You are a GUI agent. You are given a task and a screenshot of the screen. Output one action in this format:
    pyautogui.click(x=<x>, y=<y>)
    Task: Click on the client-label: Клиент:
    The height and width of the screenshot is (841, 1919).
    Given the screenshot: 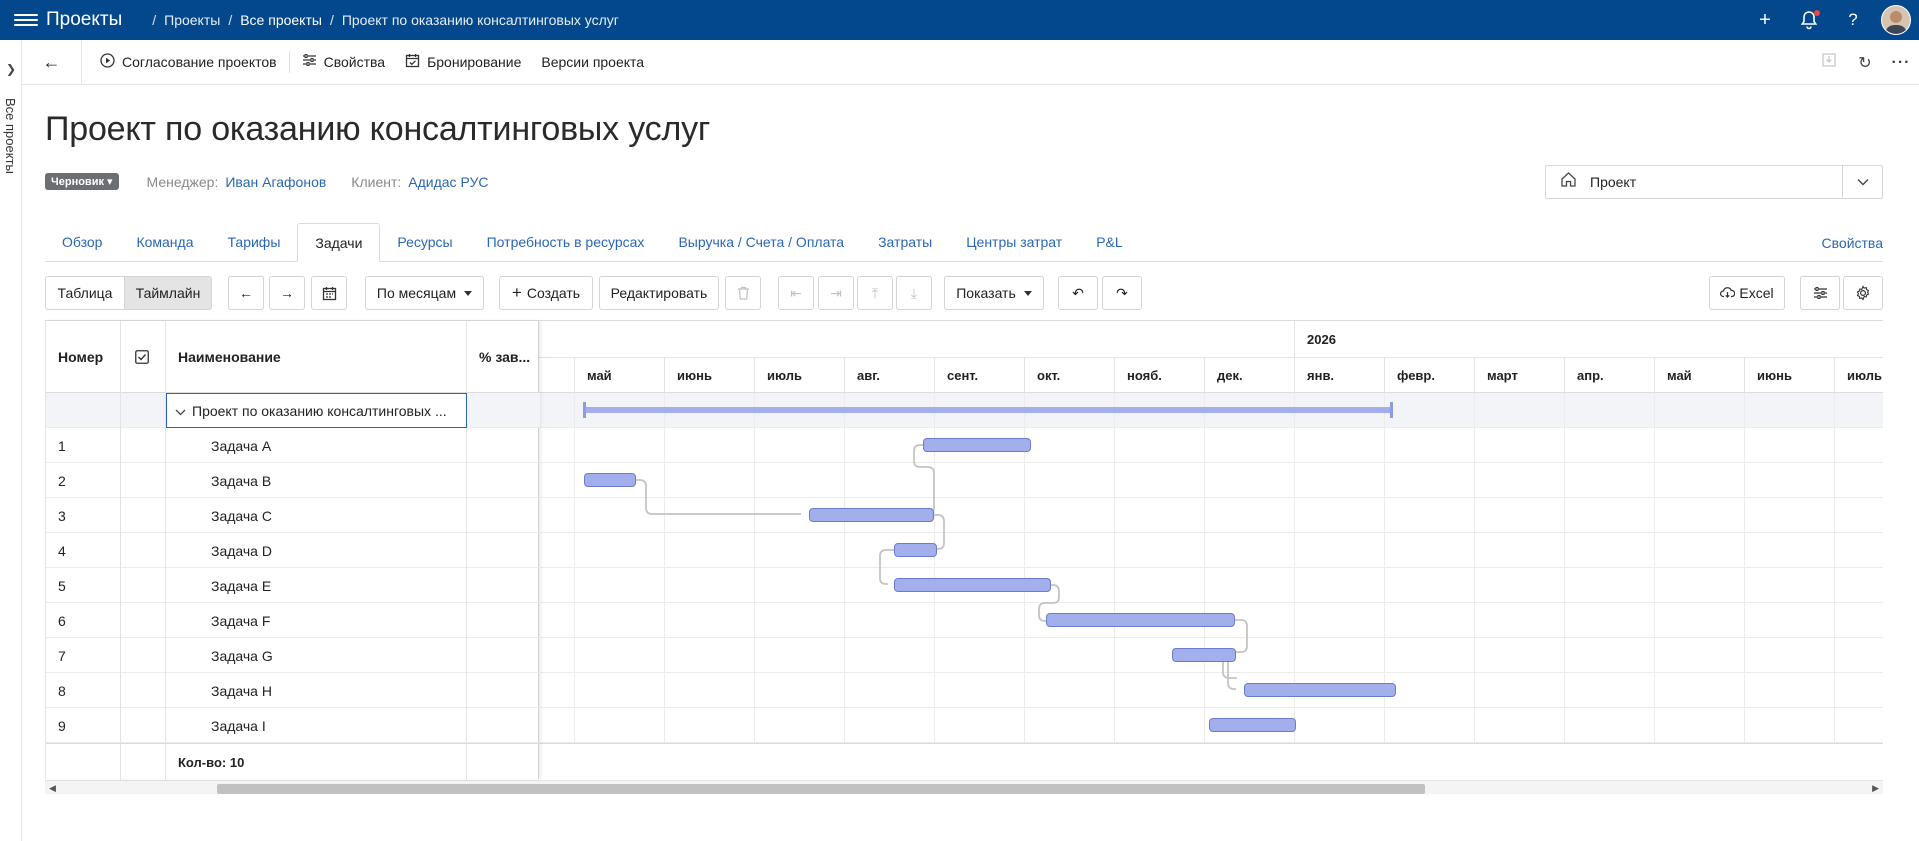 What is the action you would take?
    pyautogui.click(x=376, y=181)
    